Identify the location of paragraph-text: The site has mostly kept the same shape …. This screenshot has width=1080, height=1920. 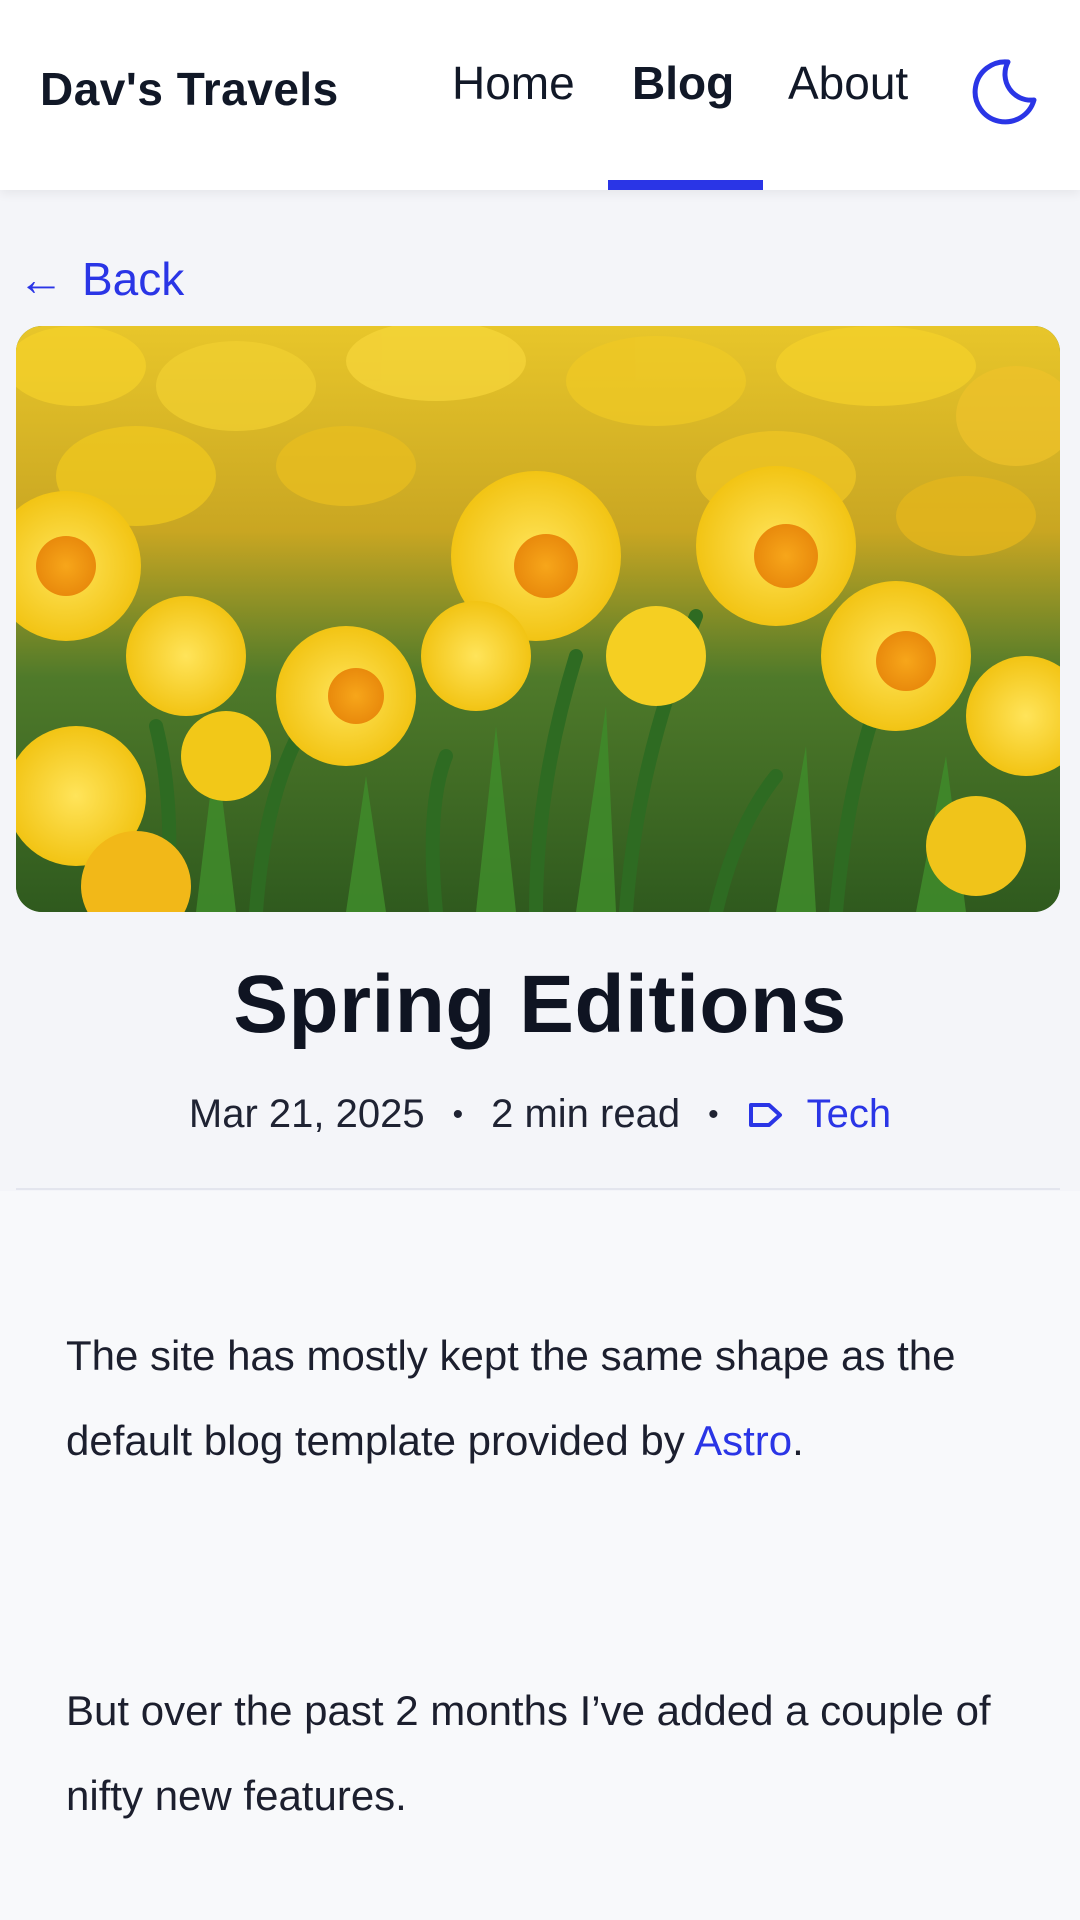
(511, 1398).